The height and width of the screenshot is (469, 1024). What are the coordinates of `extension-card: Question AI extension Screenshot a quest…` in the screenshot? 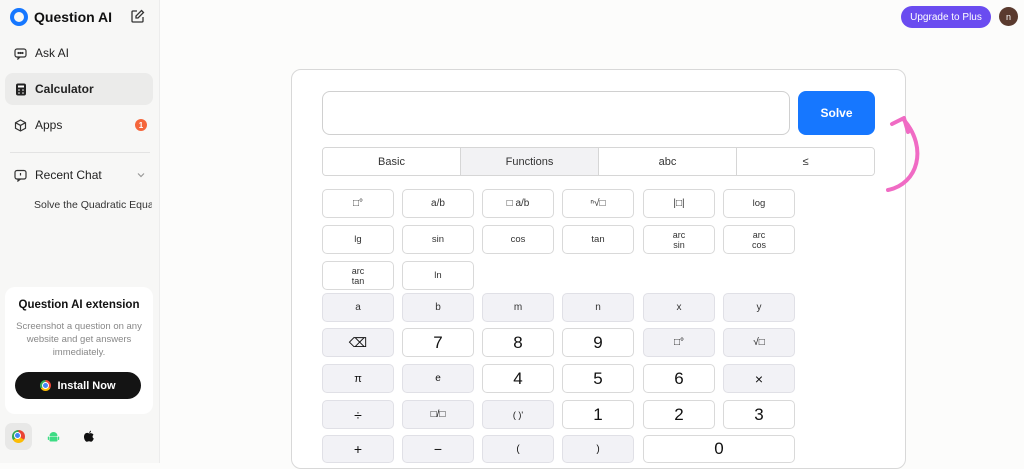 It's located at (79, 350).